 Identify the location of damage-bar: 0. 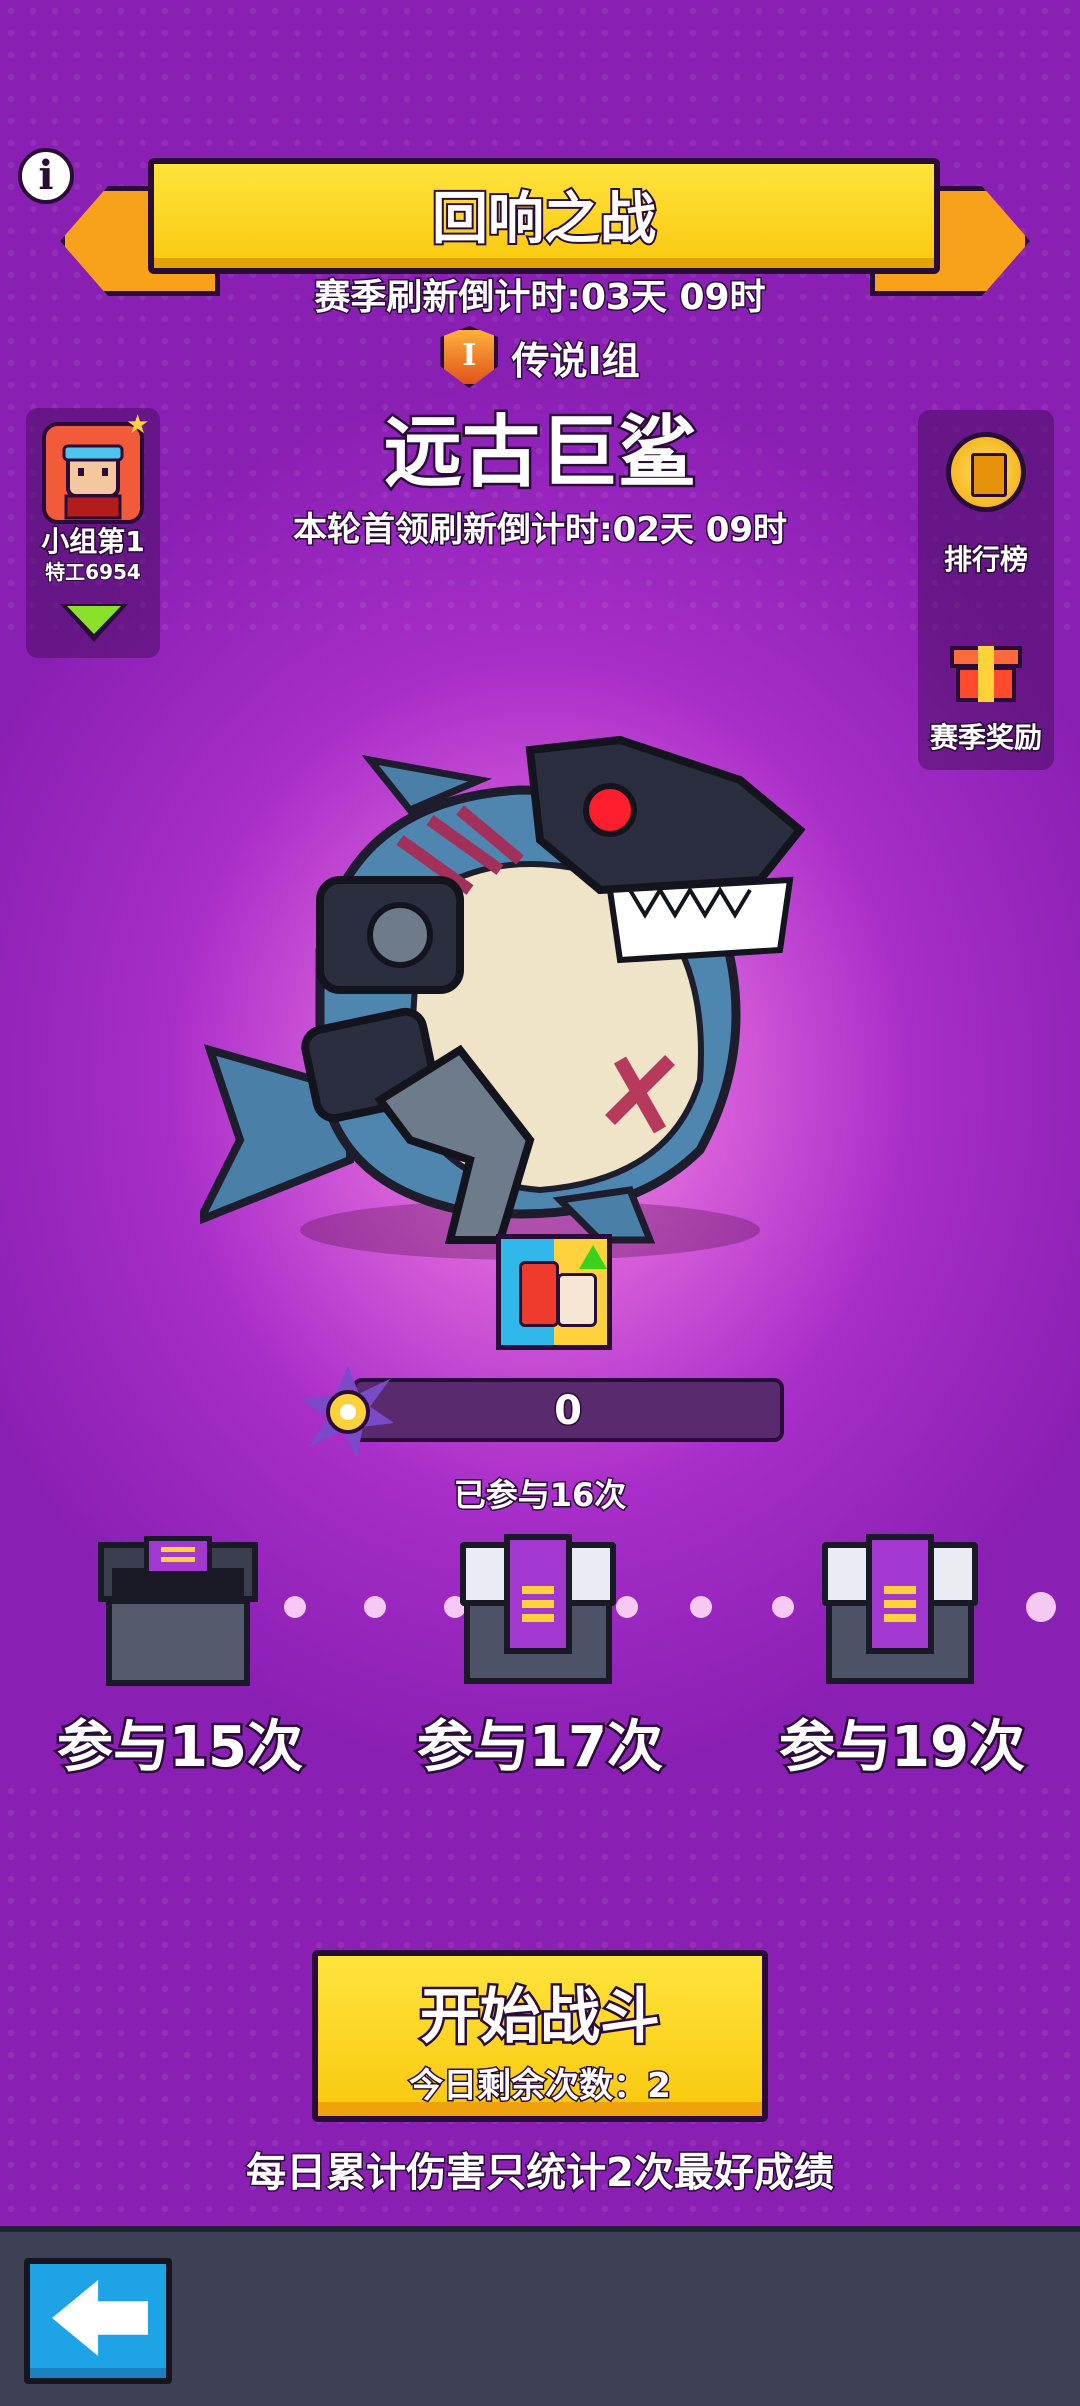
(568, 1410).